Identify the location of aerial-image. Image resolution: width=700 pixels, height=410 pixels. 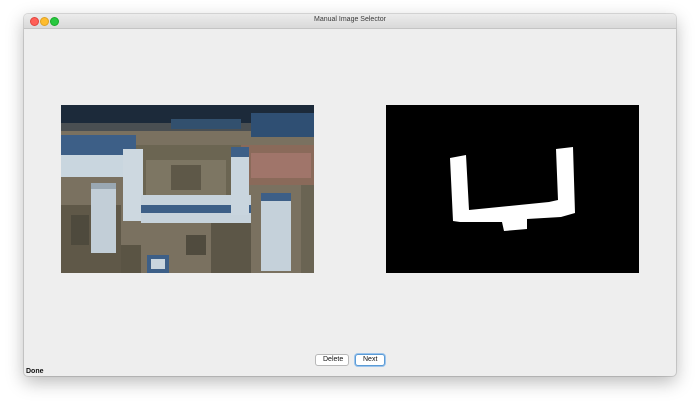
(187, 189).